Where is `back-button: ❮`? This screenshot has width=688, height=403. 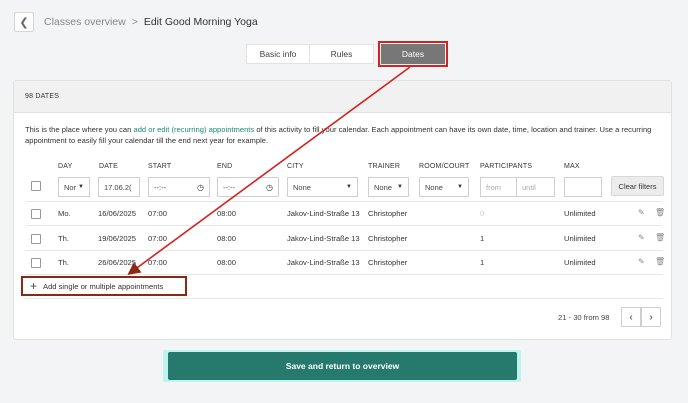 back-button: ❮ is located at coordinates (24, 22).